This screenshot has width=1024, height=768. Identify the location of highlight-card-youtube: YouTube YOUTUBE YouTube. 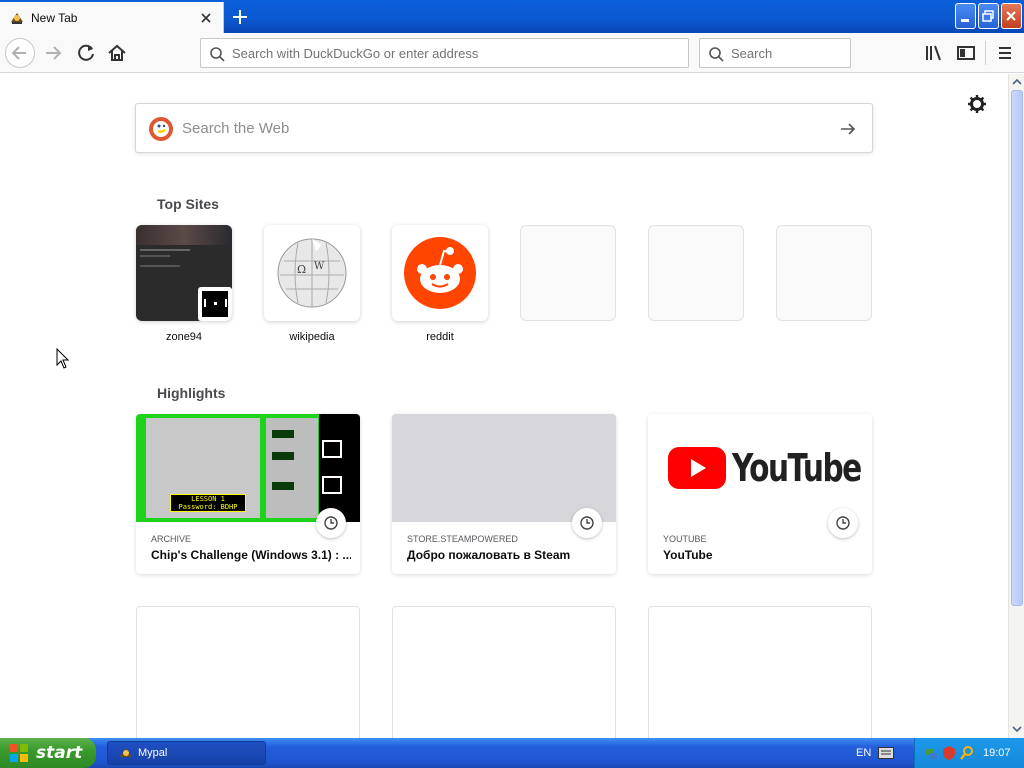
(760, 494).